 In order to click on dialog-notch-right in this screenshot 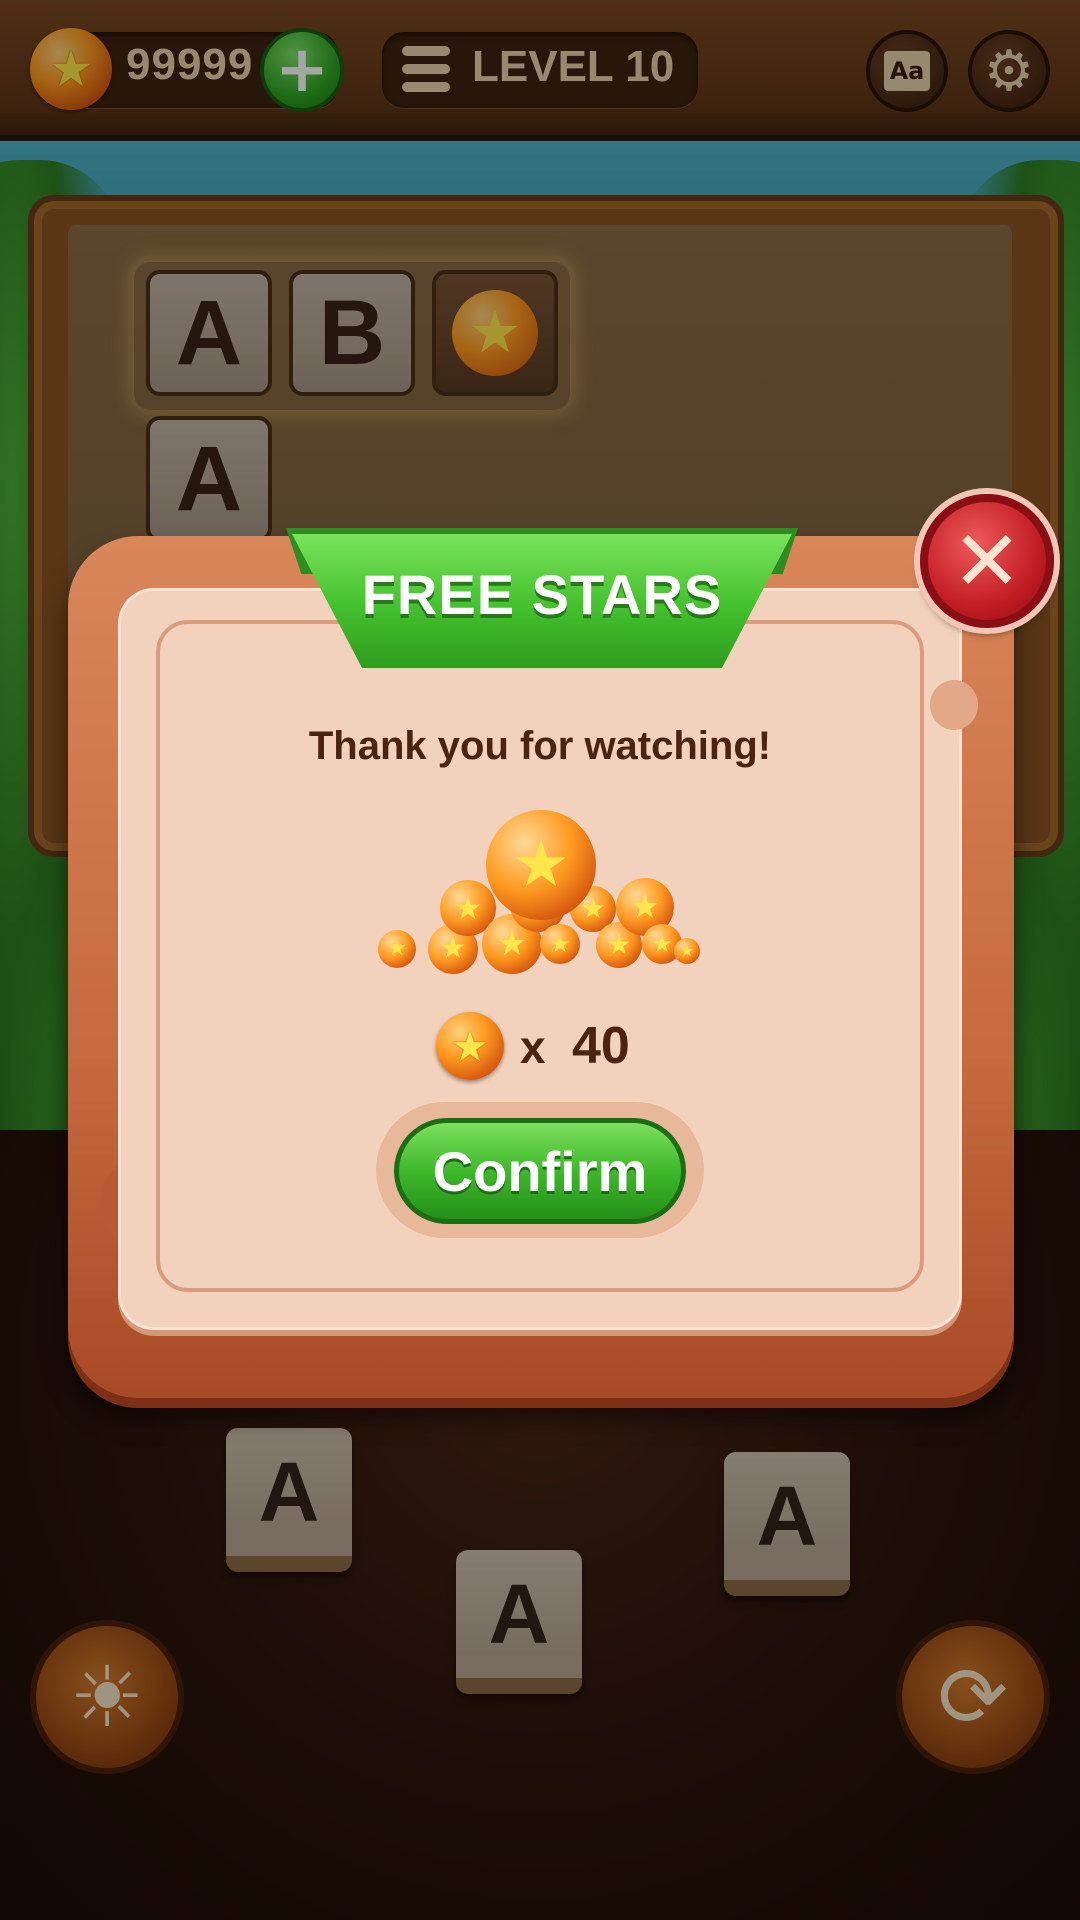, I will do `click(954, 705)`.